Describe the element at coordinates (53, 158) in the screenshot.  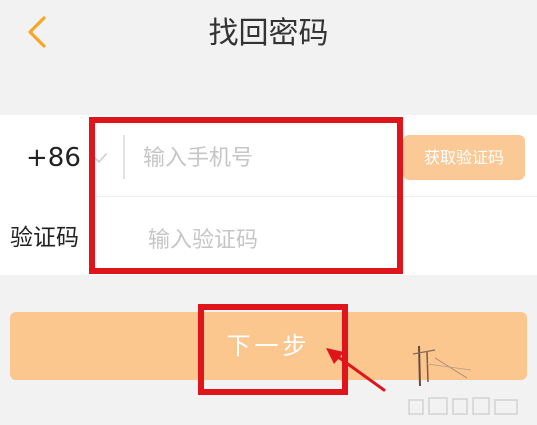
I see `country-code-selector: +86` at that location.